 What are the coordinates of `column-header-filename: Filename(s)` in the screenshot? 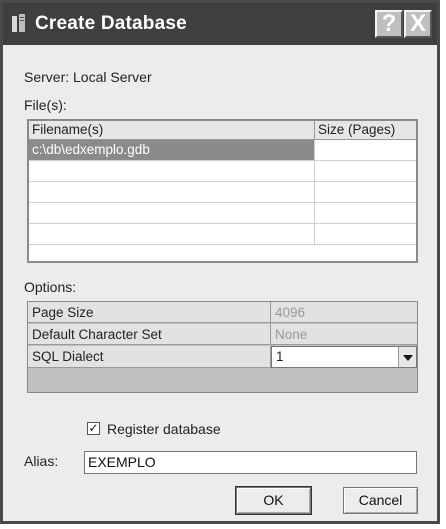 It's located at (172, 130).